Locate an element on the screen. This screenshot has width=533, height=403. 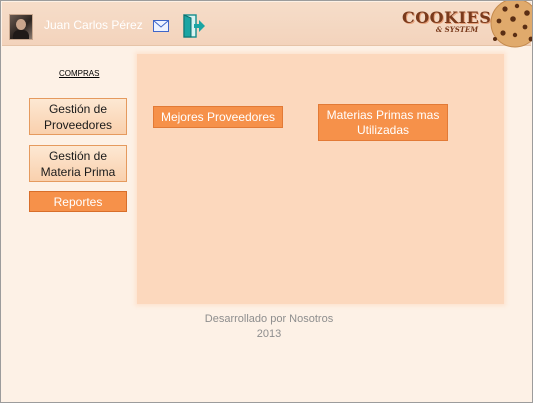
report-button-mejores-proveedores: Mejores Proveedores is located at coordinates (218, 117).